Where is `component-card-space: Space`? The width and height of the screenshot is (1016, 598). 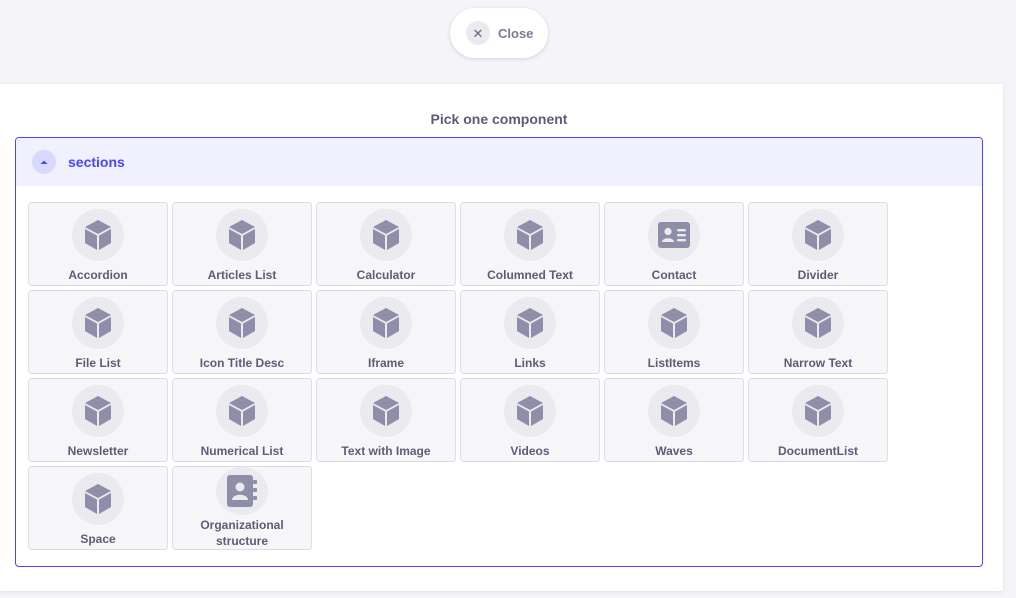 component-card-space: Space is located at coordinates (98, 508).